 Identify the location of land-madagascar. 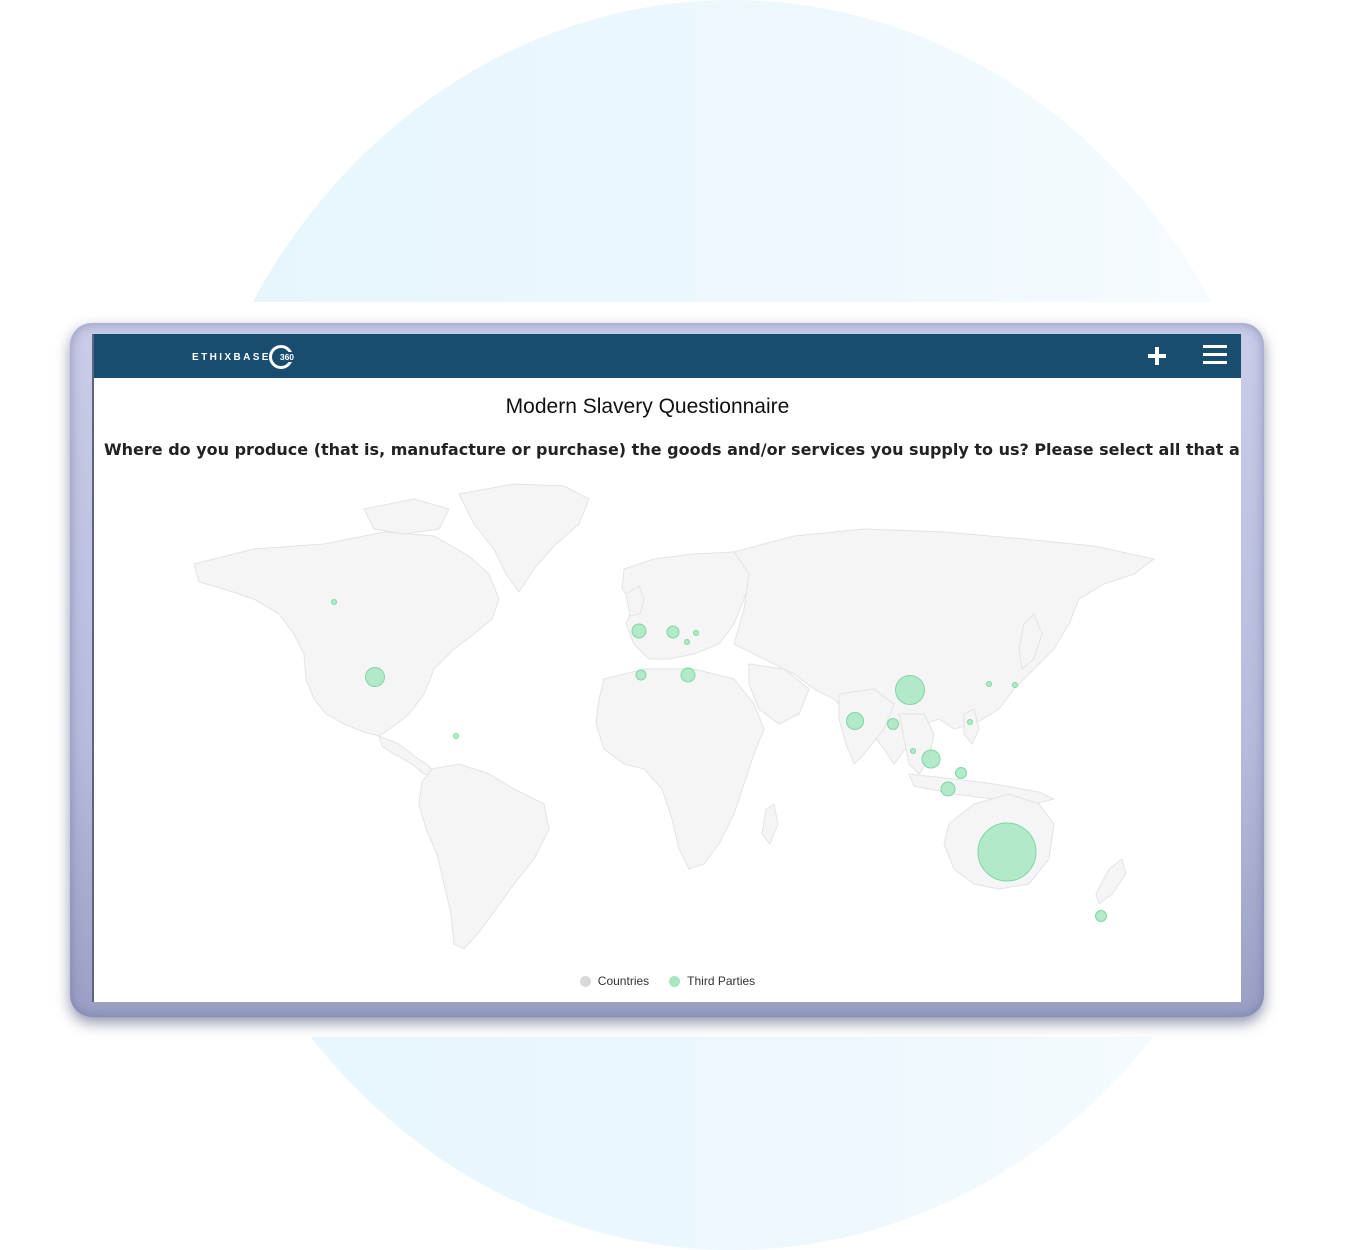
(770, 824).